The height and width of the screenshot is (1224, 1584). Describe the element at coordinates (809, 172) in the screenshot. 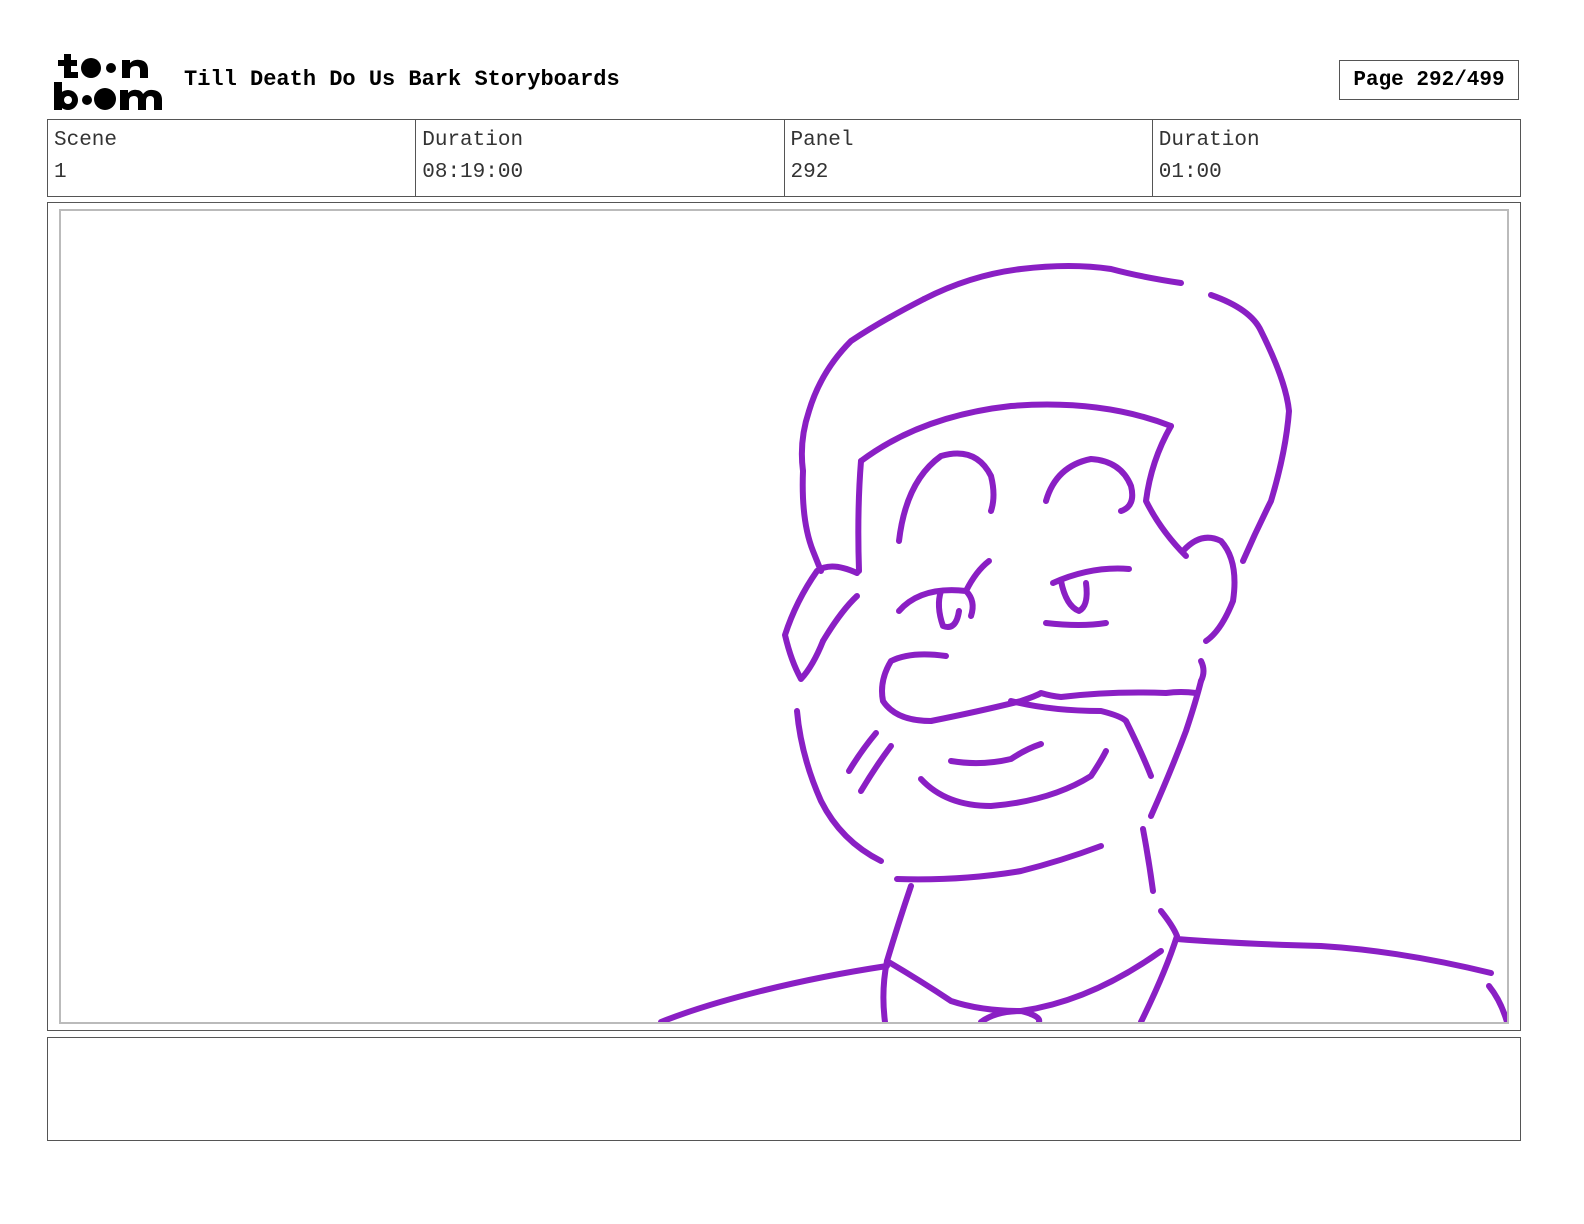

I see `panel-value: 292` at that location.